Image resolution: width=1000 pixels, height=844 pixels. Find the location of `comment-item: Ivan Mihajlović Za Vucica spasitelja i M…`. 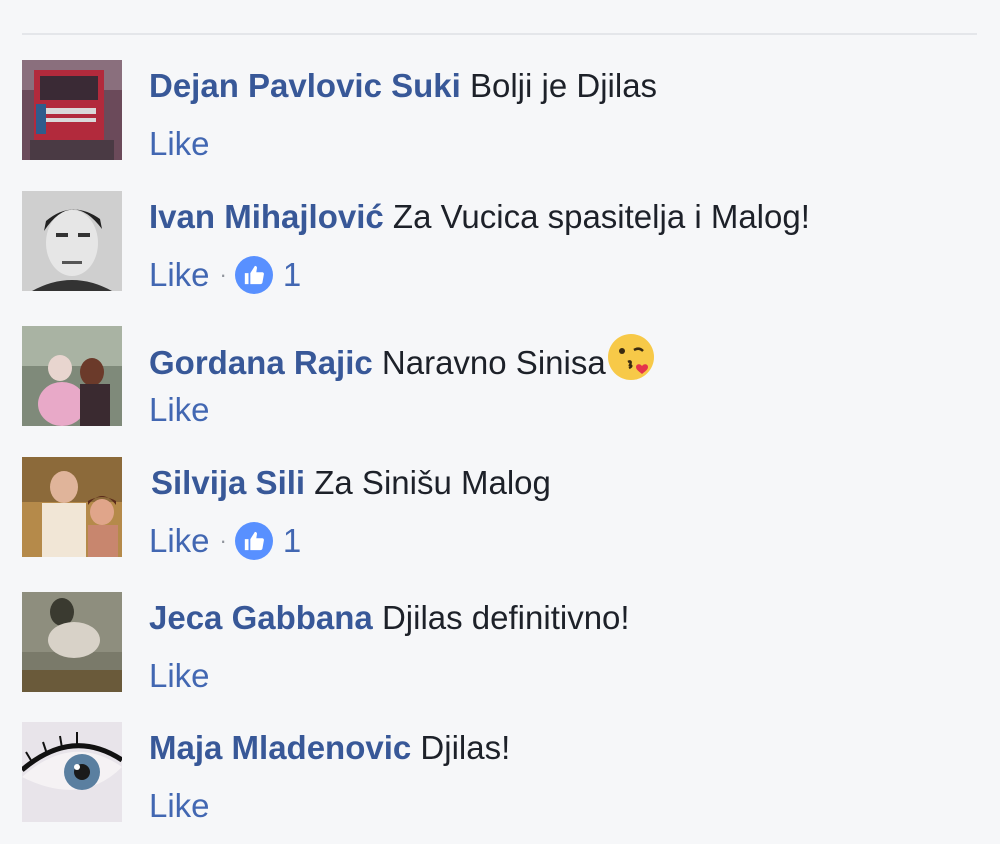

comment-item: Ivan Mihajlović Za Vucica spasitelja i M… is located at coordinates (492, 243).